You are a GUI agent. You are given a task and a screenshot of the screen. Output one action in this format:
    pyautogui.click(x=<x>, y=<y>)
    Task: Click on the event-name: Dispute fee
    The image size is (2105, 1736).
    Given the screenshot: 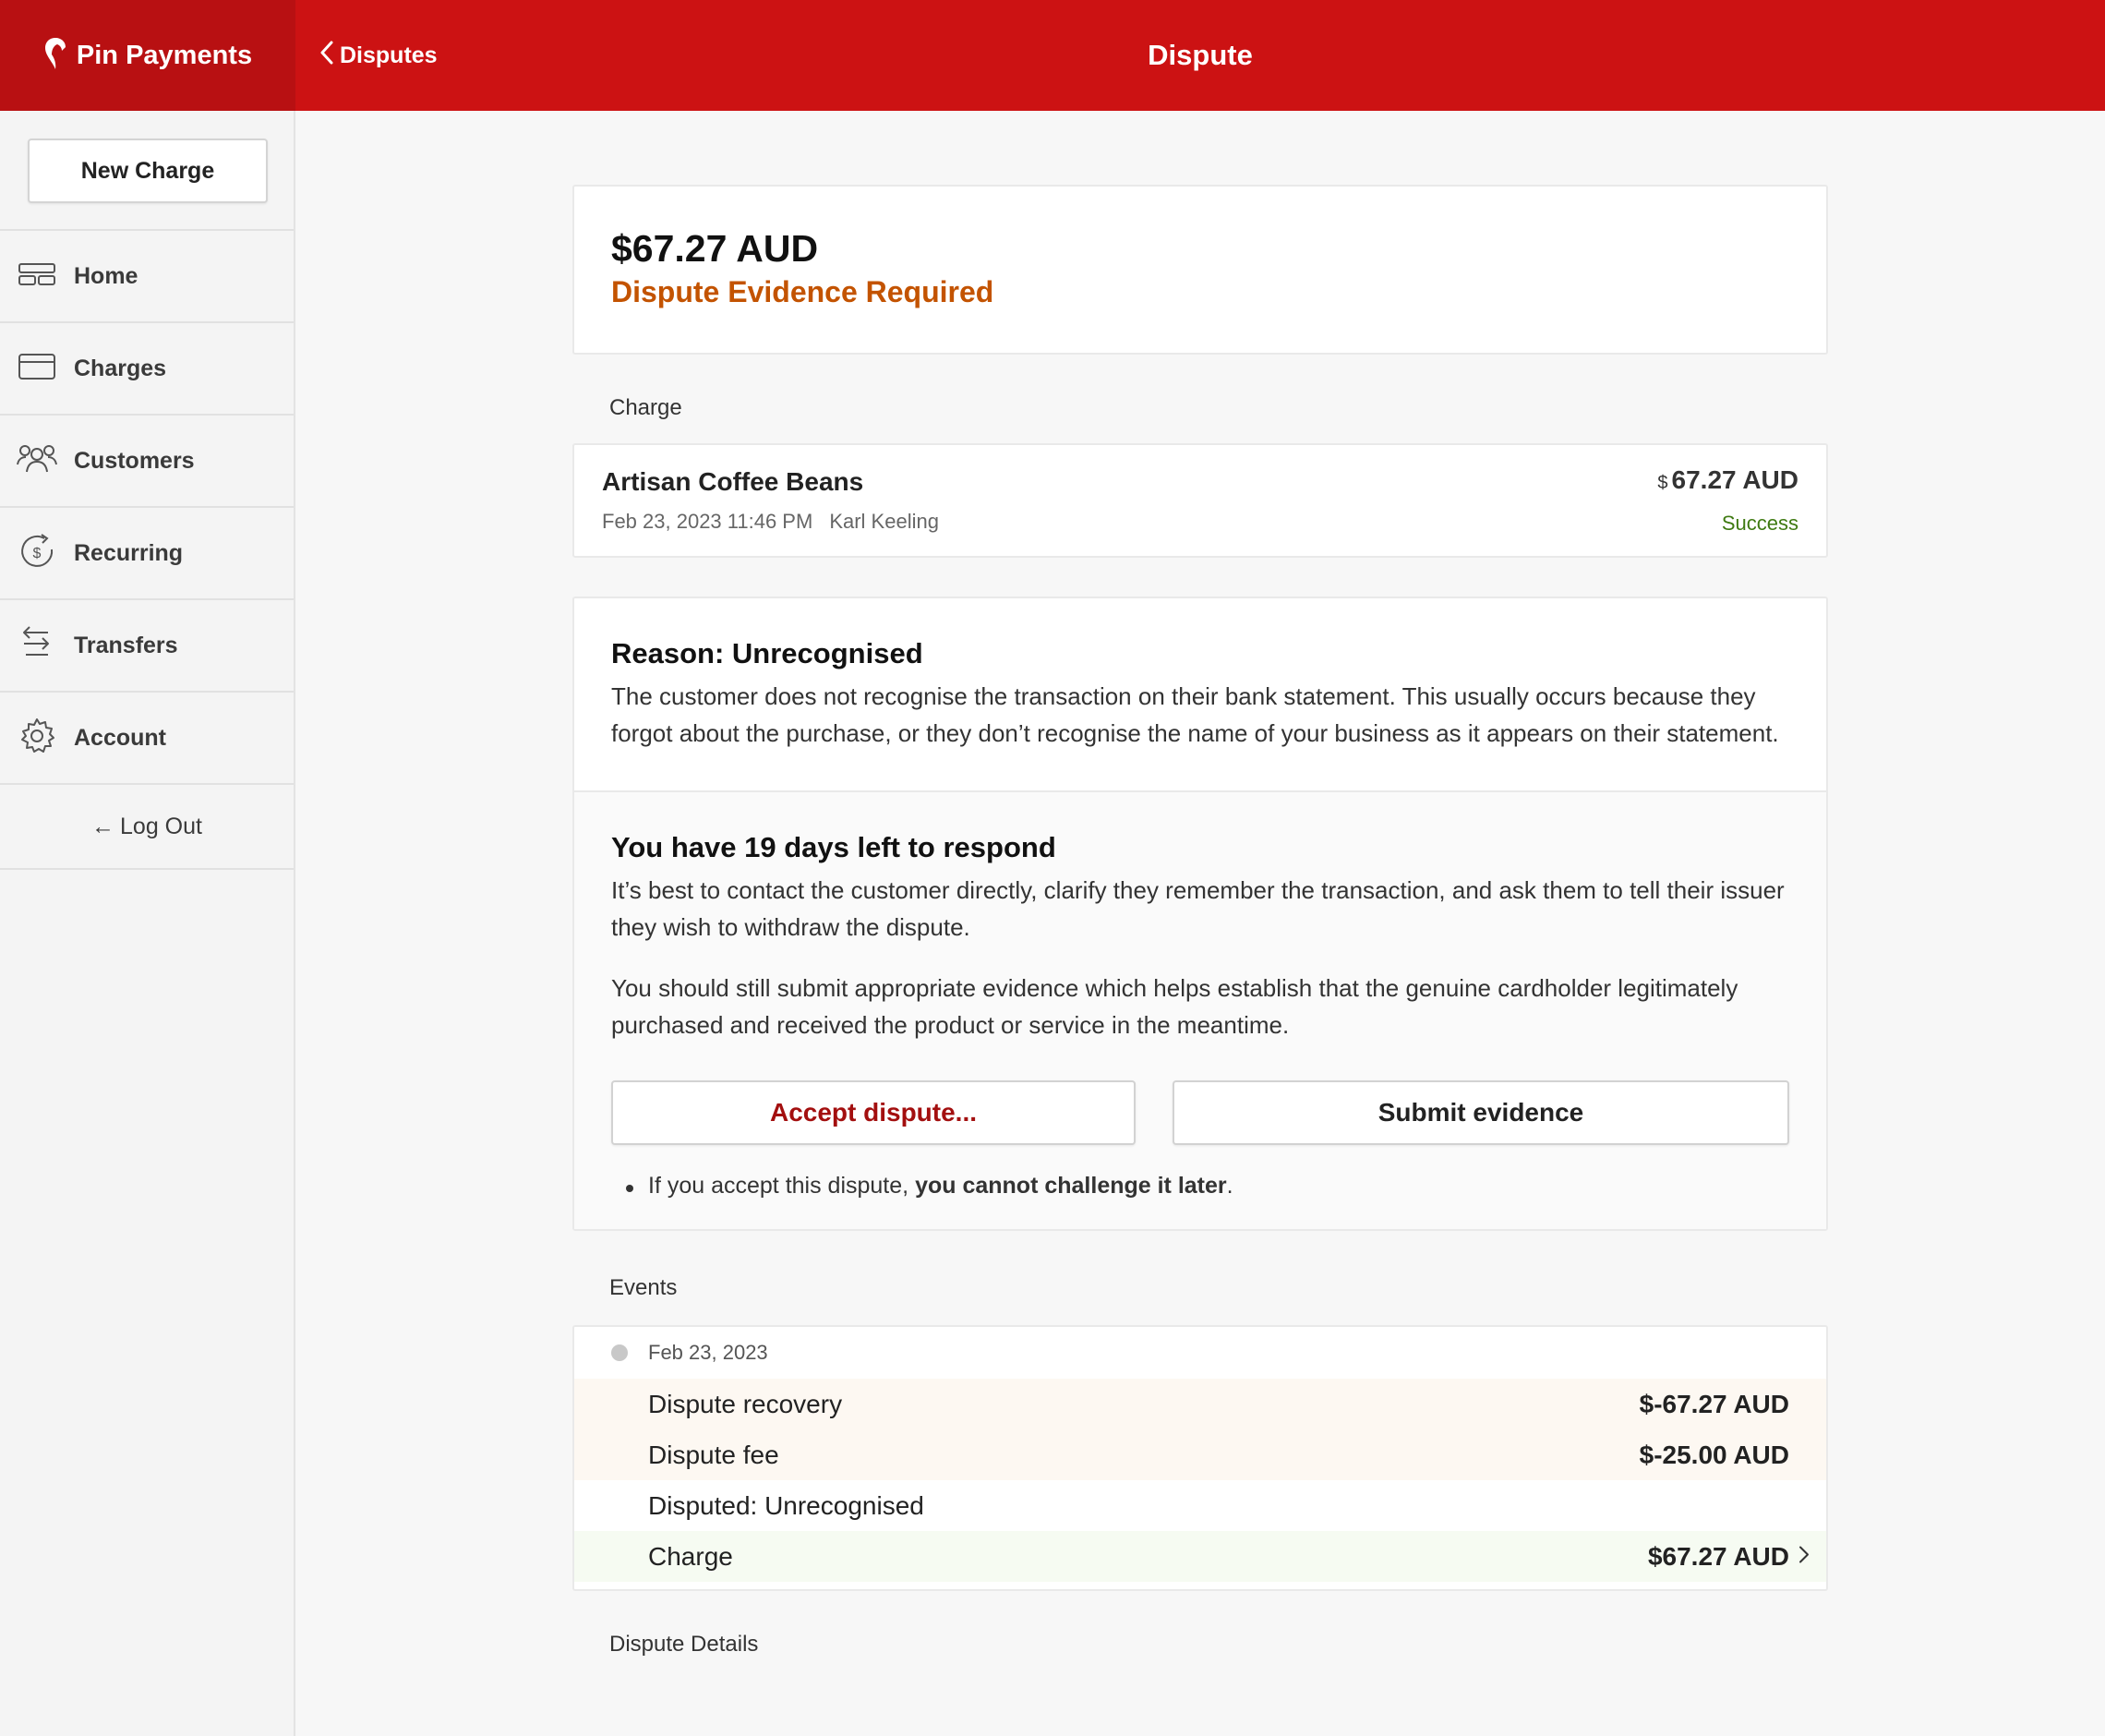 What is the action you would take?
    pyautogui.click(x=714, y=1455)
    